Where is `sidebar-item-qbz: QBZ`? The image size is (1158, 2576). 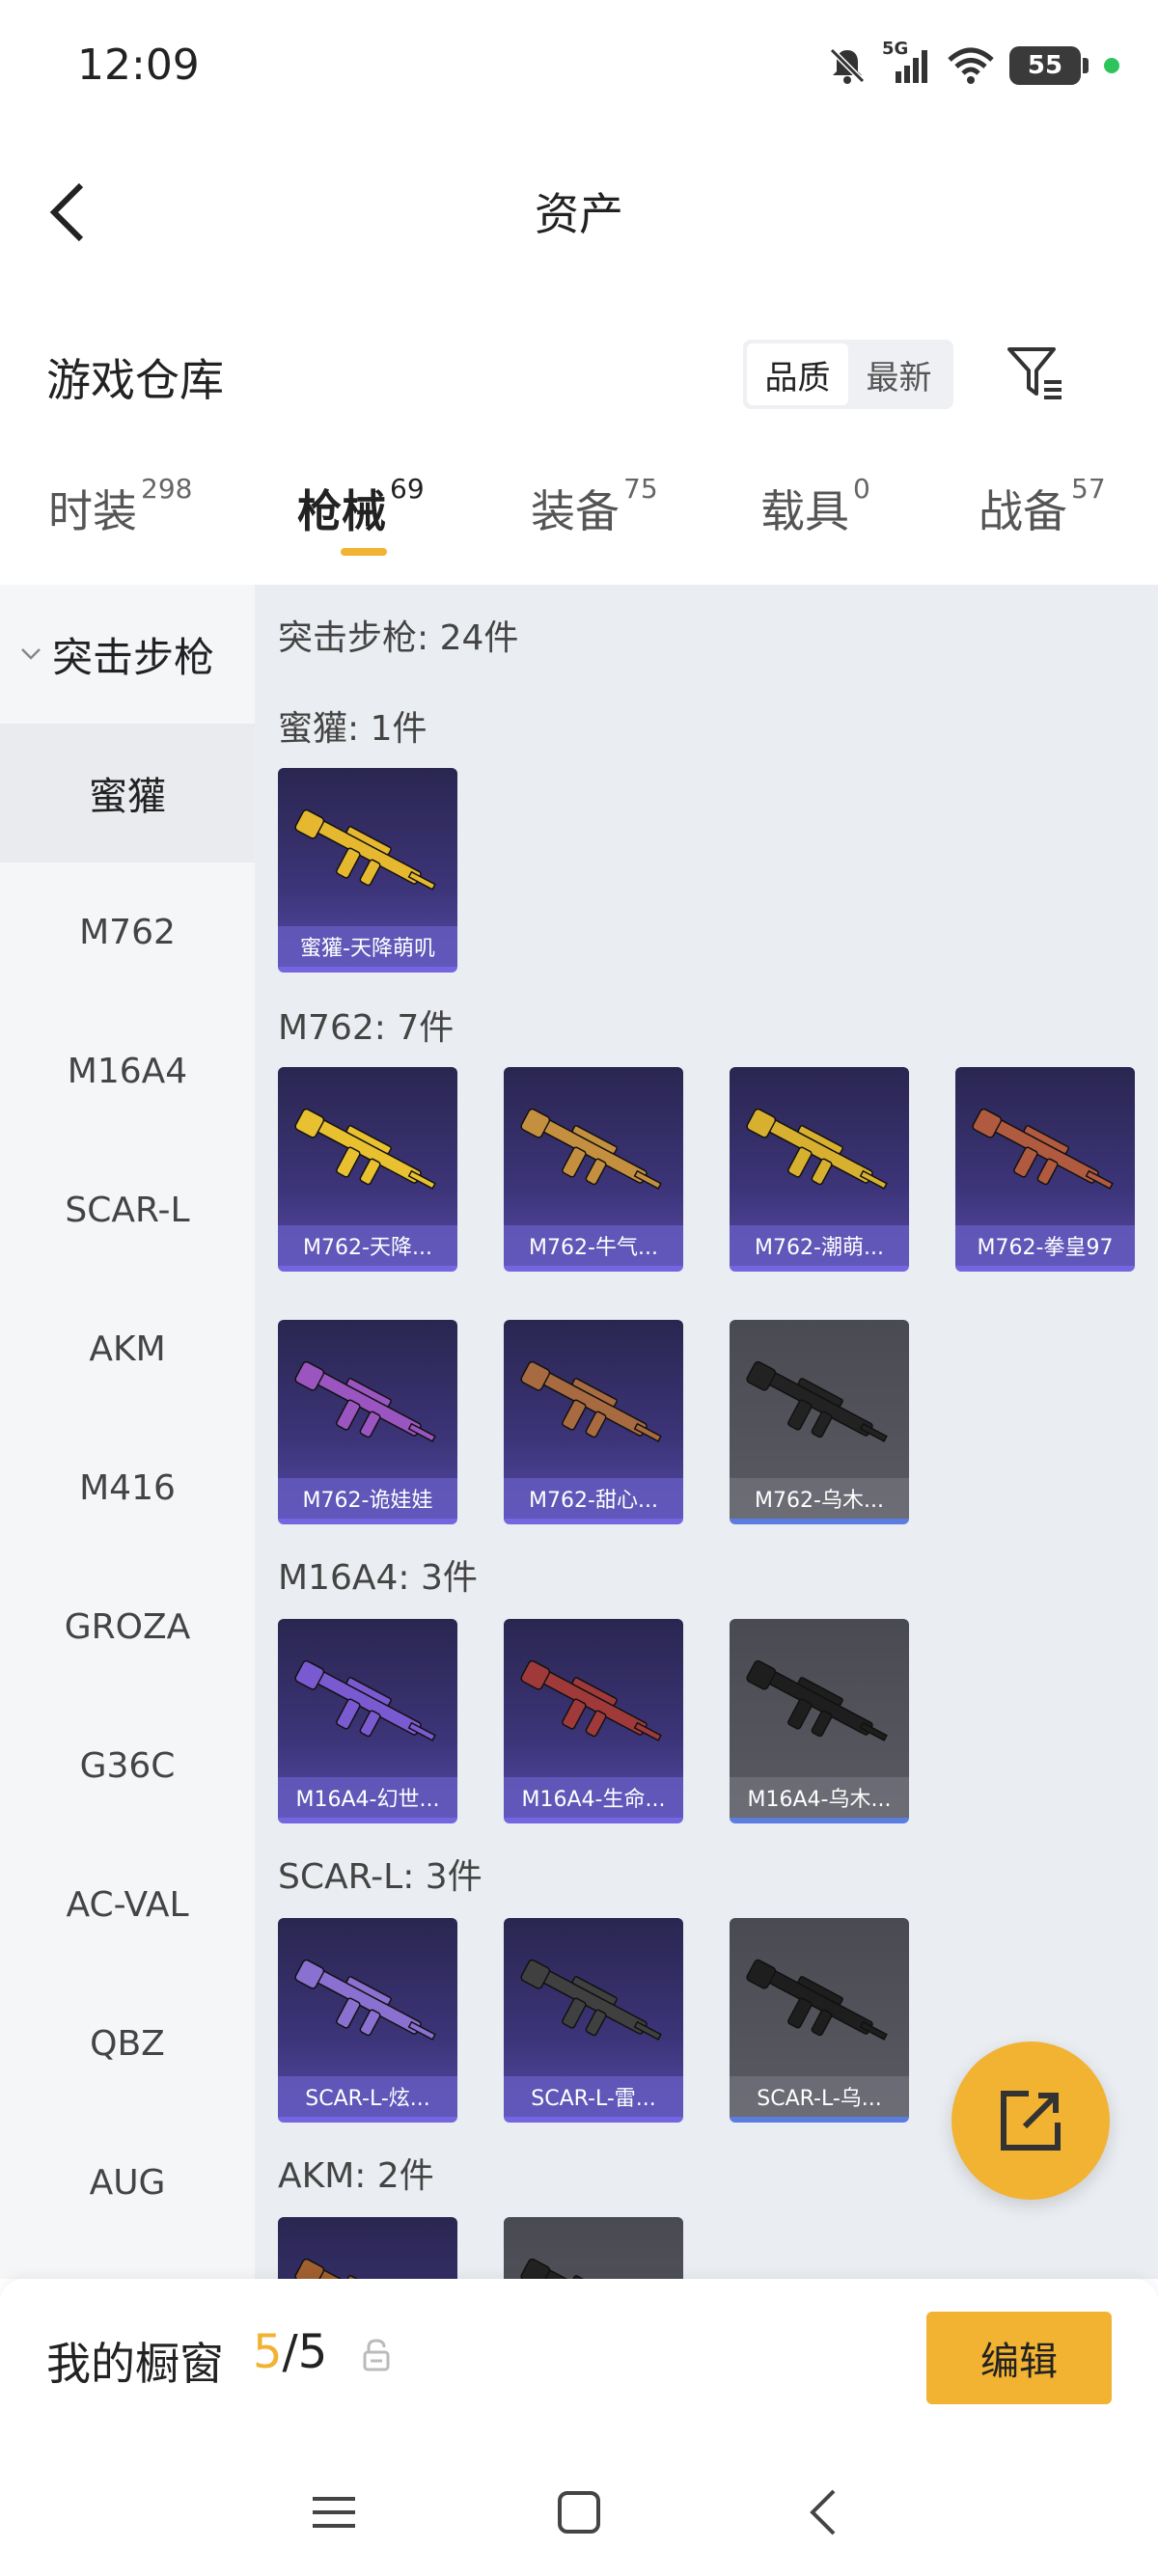
sidebar-item-qbz: QBZ is located at coordinates (127, 2044).